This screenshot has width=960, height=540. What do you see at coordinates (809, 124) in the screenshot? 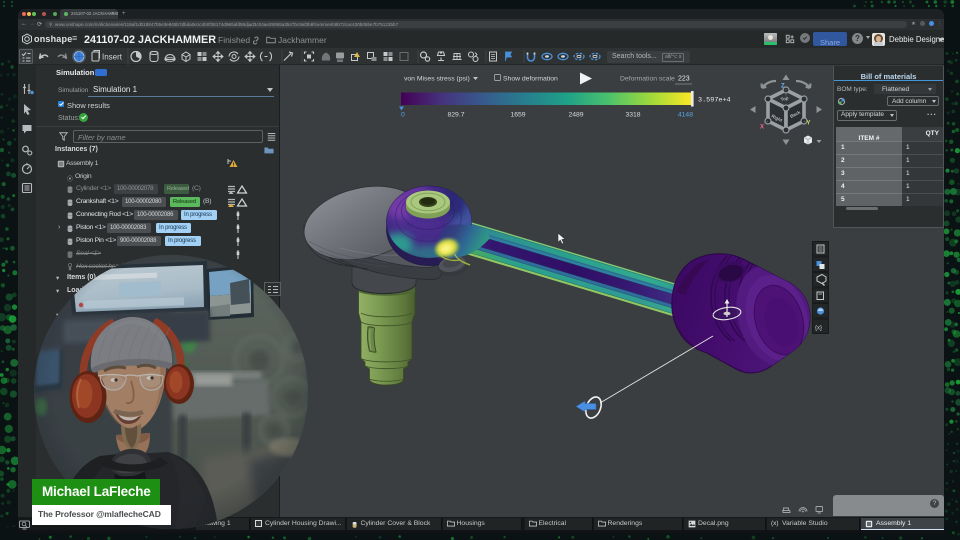
I see `svg-text: Y` at bounding box center [809, 124].